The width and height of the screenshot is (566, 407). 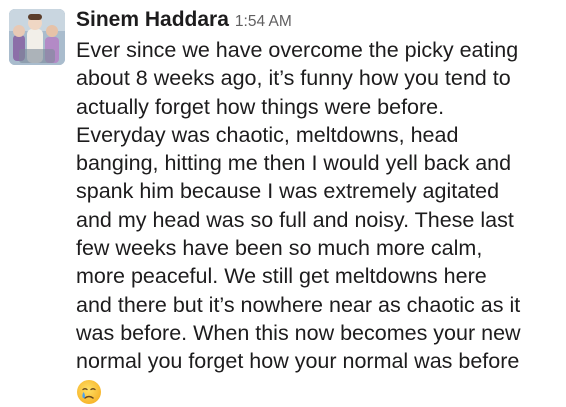 What do you see at coordinates (89, 391) in the screenshot?
I see `crying-face-icon` at bounding box center [89, 391].